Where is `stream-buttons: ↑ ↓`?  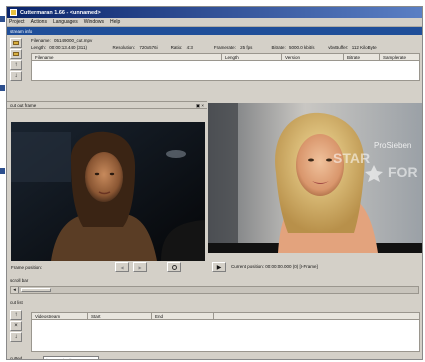 stream-buttons: ↑ ↓ is located at coordinates (16, 60).